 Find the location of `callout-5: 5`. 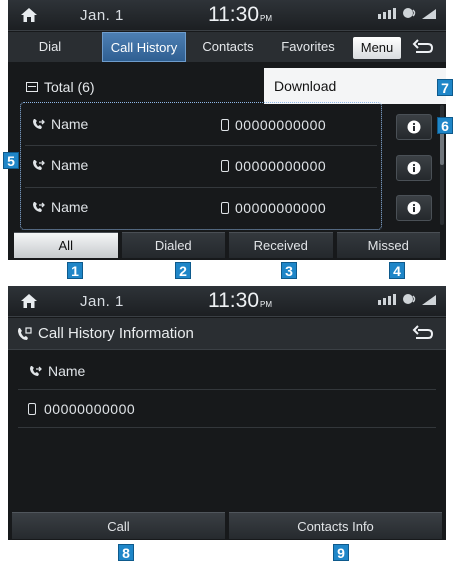

callout-5: 5 is located at coordinates (11, 160).